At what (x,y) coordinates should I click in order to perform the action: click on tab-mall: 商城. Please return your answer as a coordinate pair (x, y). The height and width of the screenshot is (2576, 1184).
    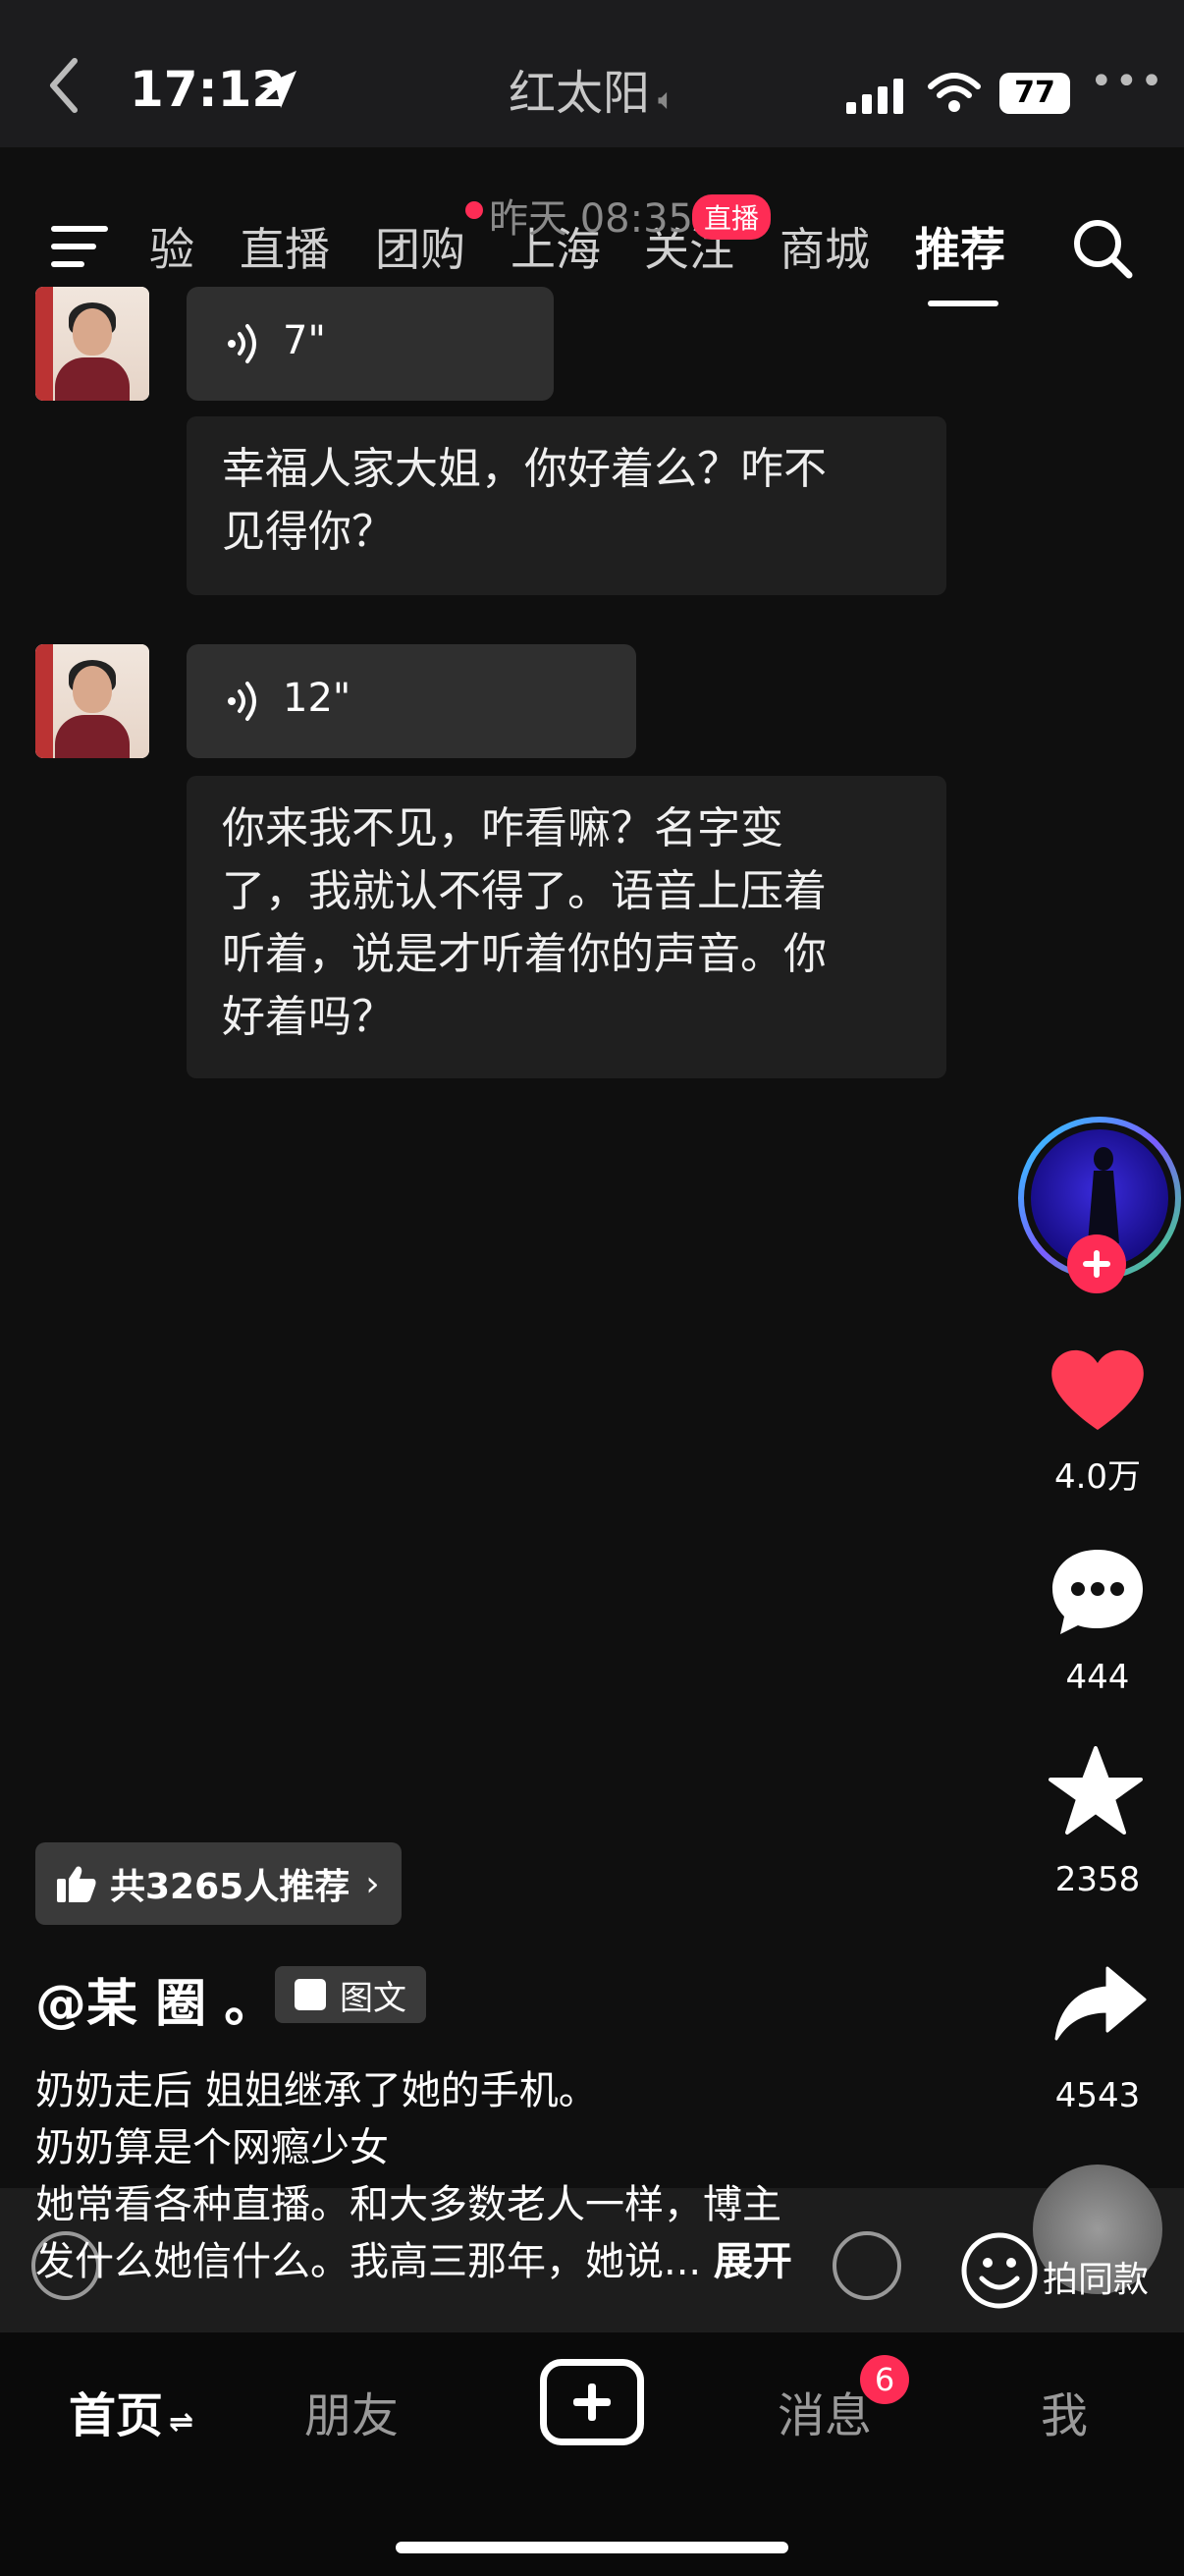
    Looking at the image, I should click on (825, 246).